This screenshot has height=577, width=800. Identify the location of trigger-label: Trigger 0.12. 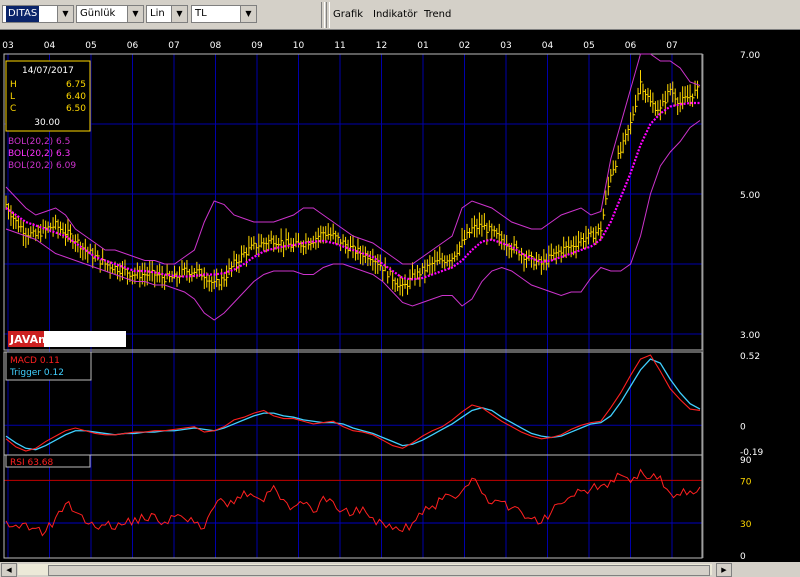
(36, 373).